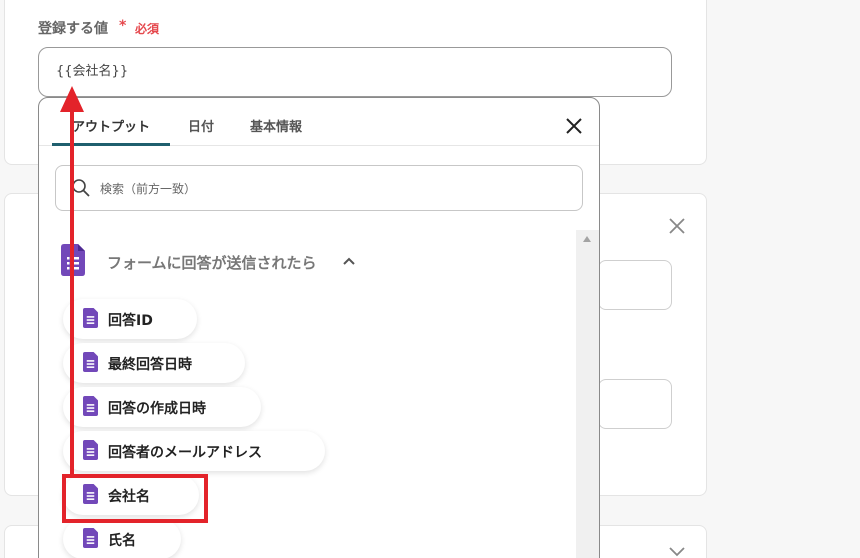 The image size is (860, 558). What do you see at coordinates (212, 263) in the screenshot?
I see `section-title: フォームに回答が送信されたら` at bounding box center [212, 263].